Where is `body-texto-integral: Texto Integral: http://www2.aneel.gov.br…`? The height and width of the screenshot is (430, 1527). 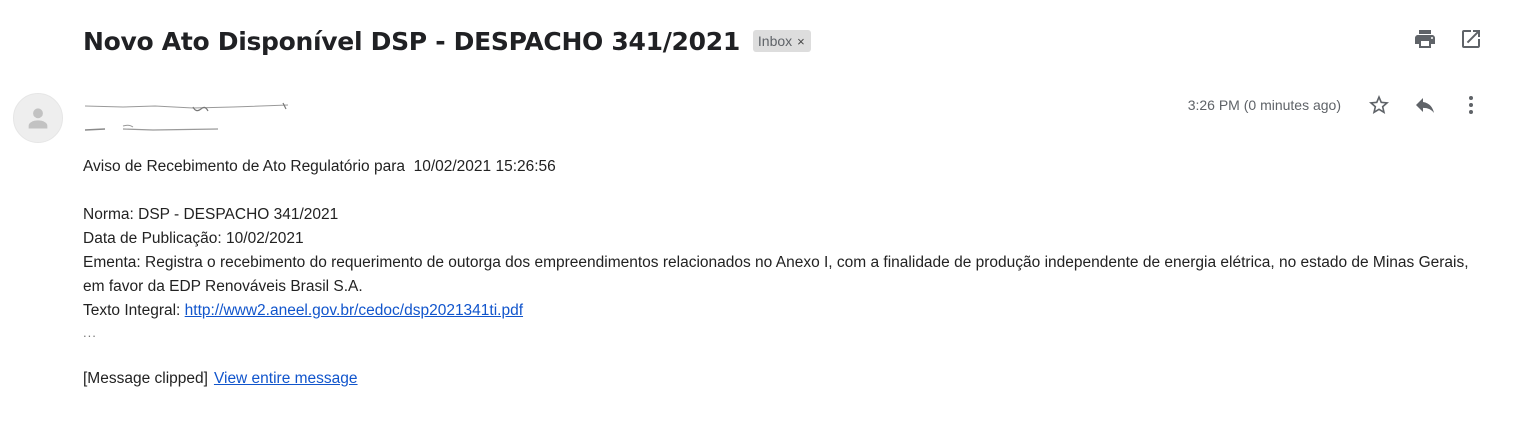
body-texto-integral: Texto Integral: http://www2.aneel.gov.br… is located at coordinates (785, 311).